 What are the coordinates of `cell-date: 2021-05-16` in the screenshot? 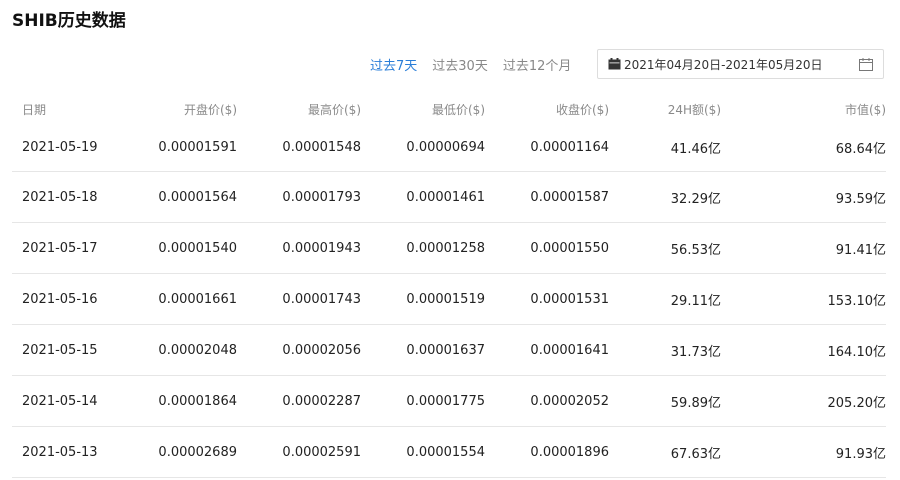 It's located at (62, 299).